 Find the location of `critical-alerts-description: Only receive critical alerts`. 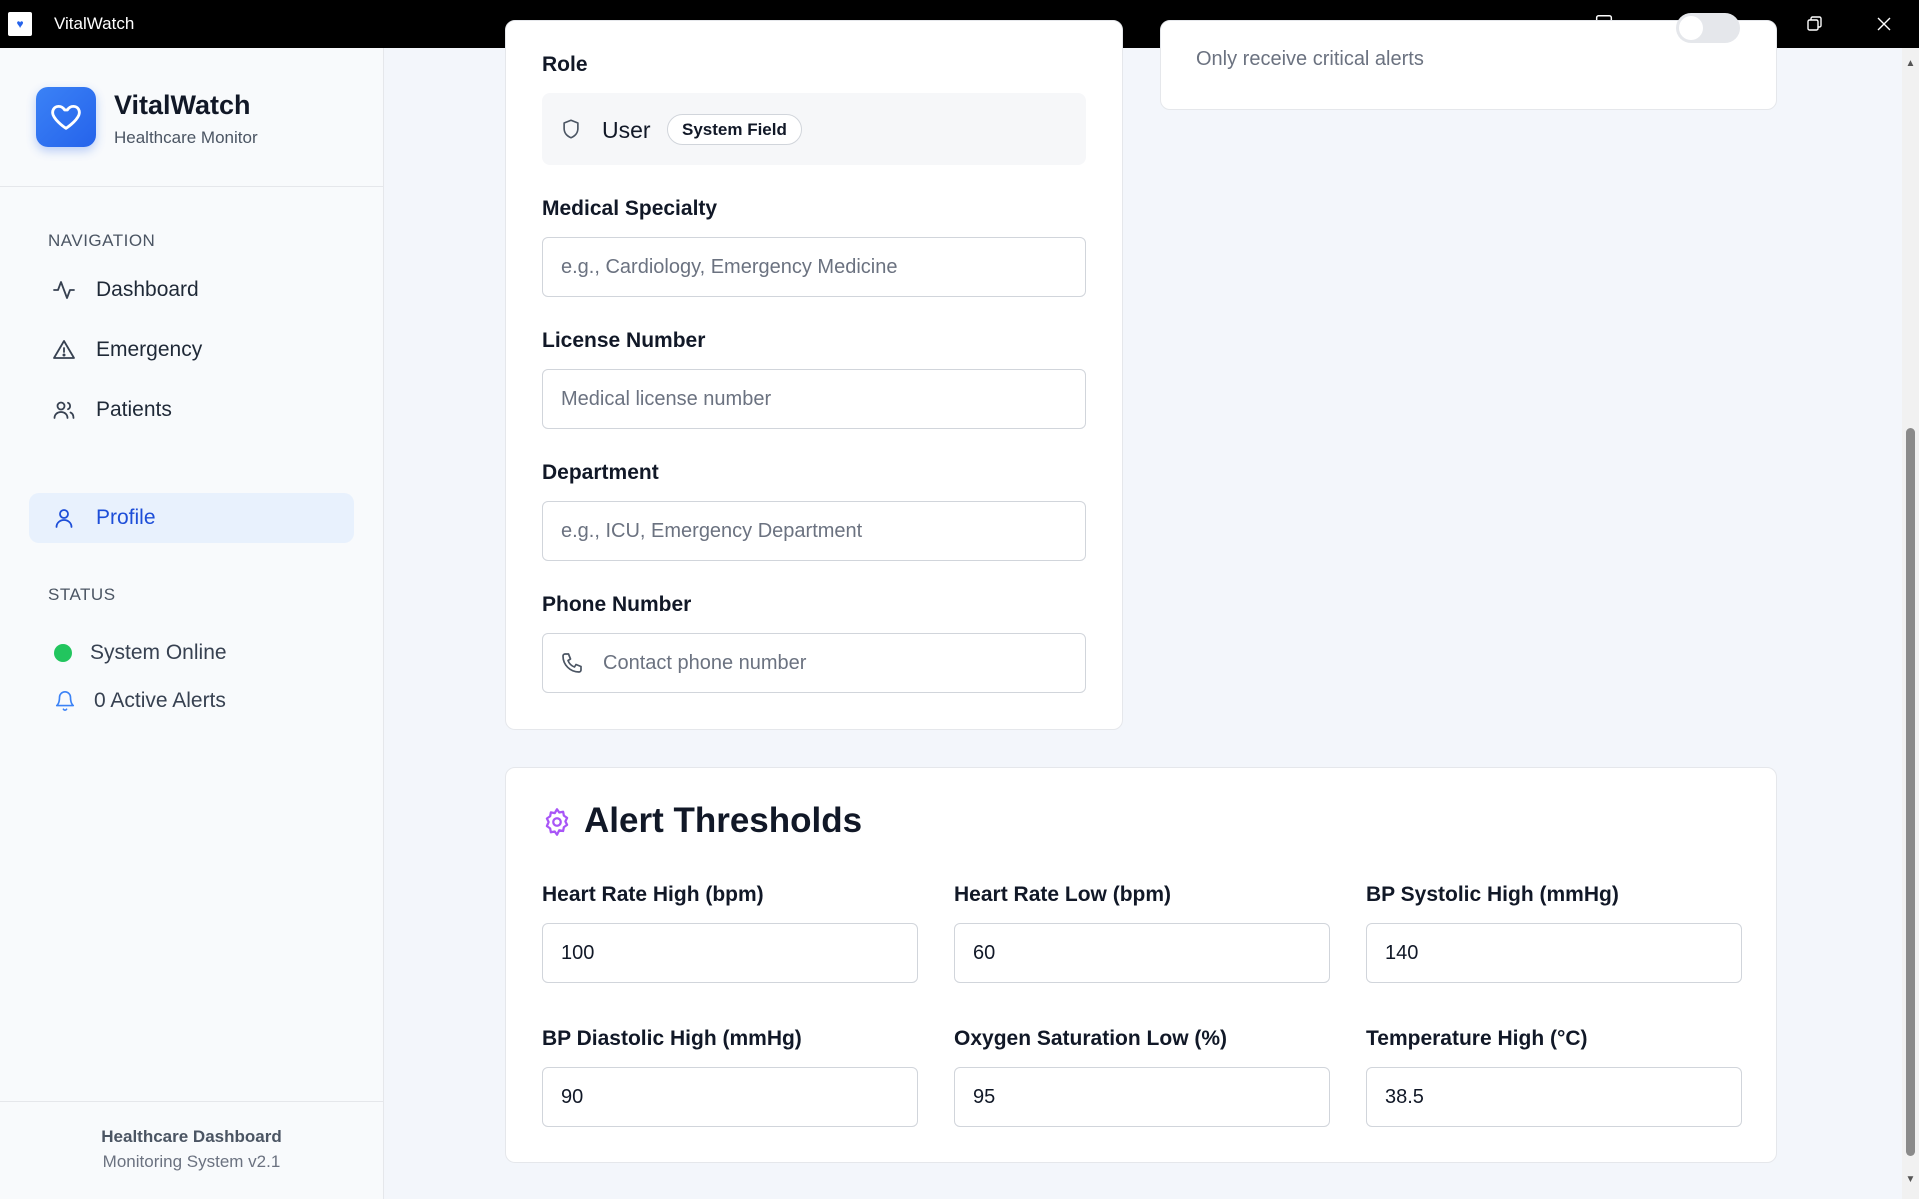

critical-alerts-description: Only receive critical alerts is located at coordinates (1310, 59).